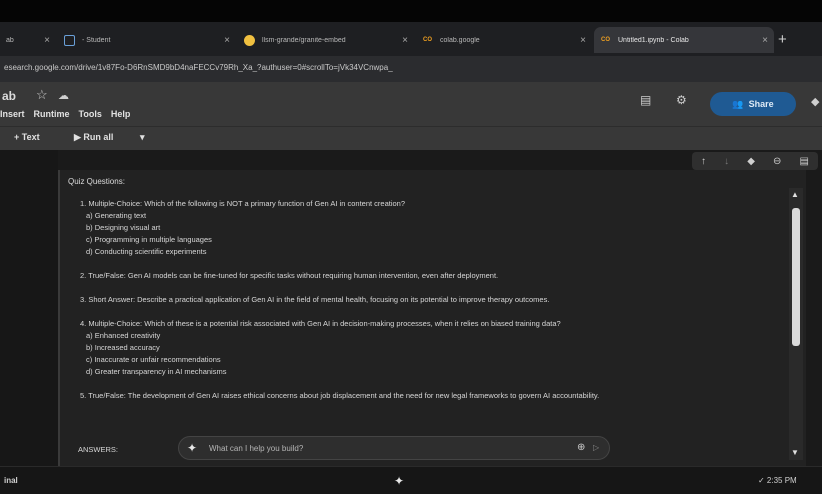 Image resolution: width=822 pixels, height=494 pixels. Describe the element at coordinates (98, 137) in the screenshot. I see `run-all-label: Run all` at that location.